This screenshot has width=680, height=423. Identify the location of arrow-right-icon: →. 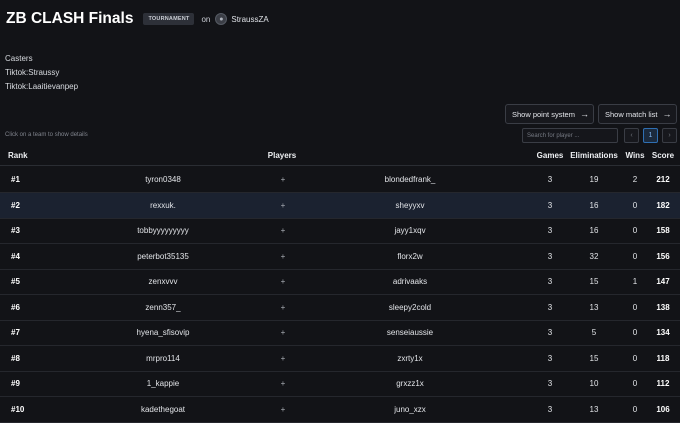
(667, 114).